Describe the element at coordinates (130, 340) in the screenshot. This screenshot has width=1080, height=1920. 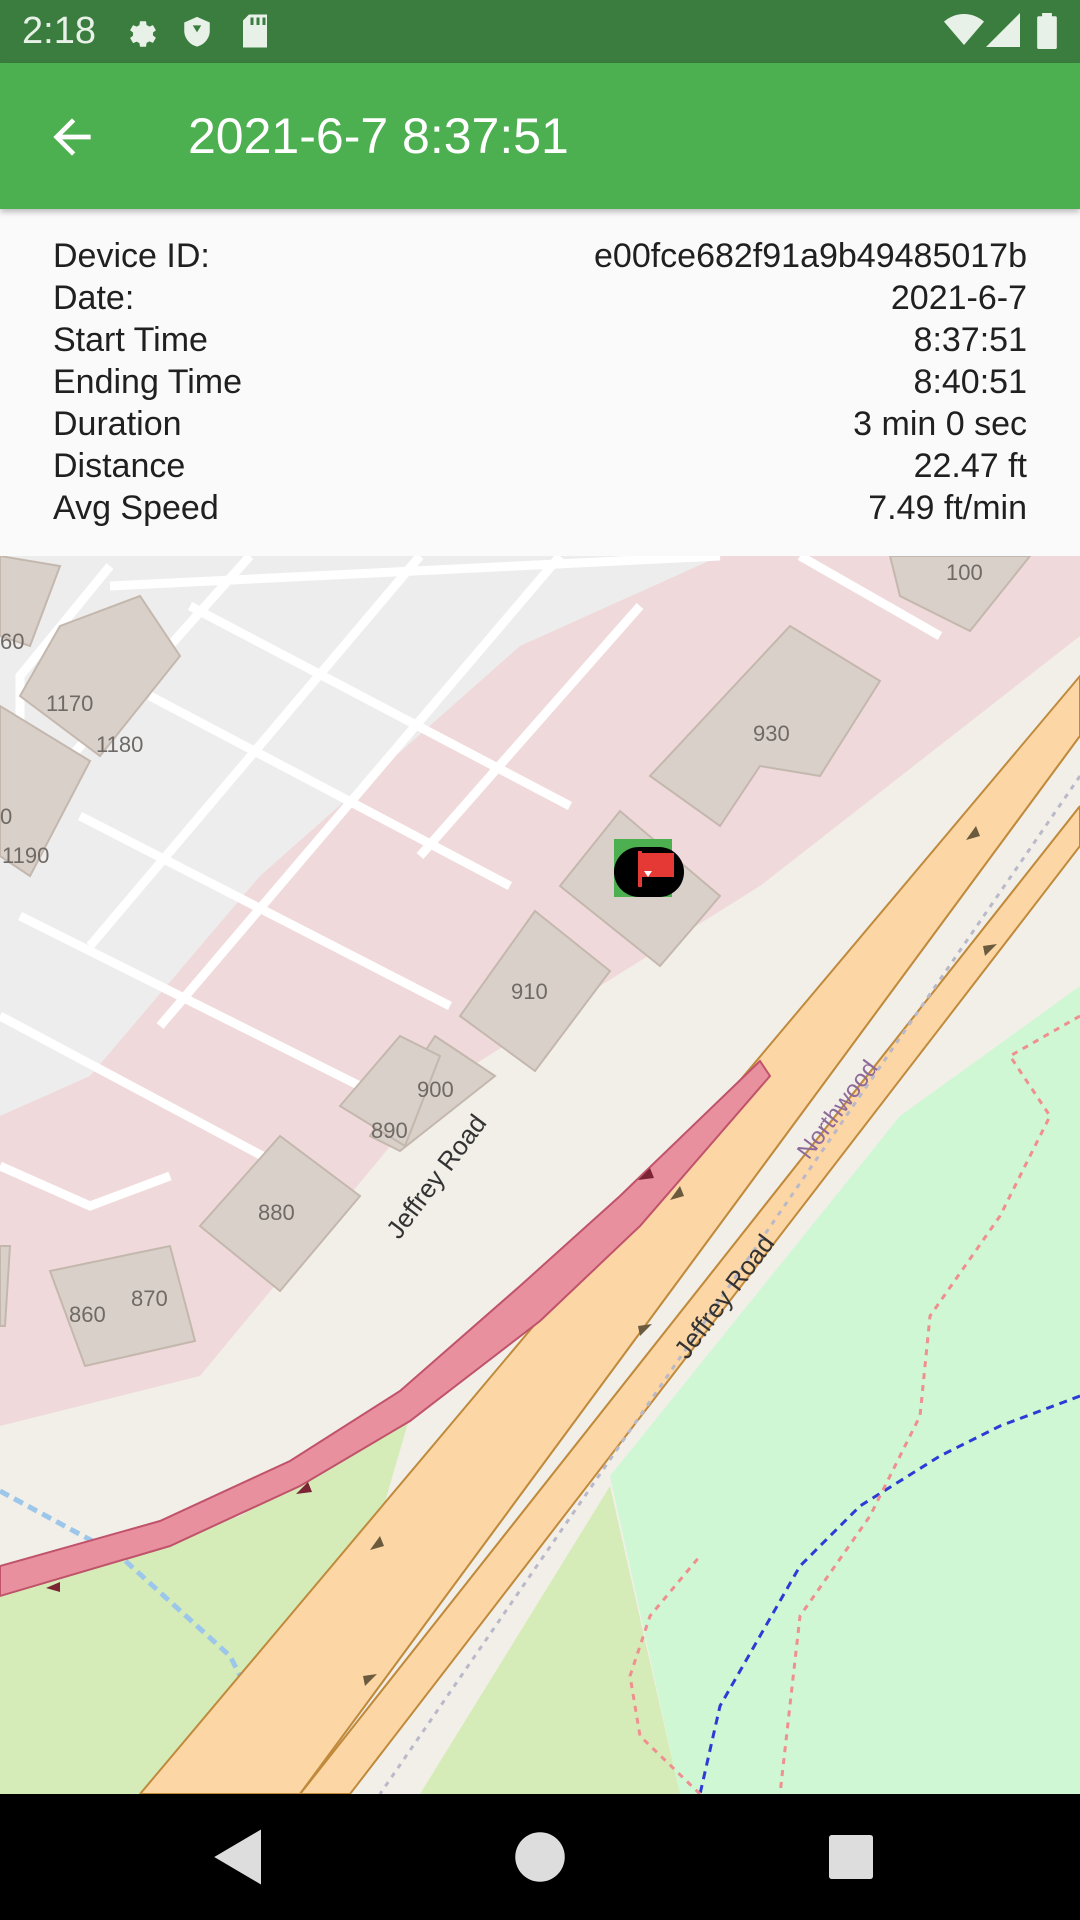
I see `detail-label: Start Time` at that location.